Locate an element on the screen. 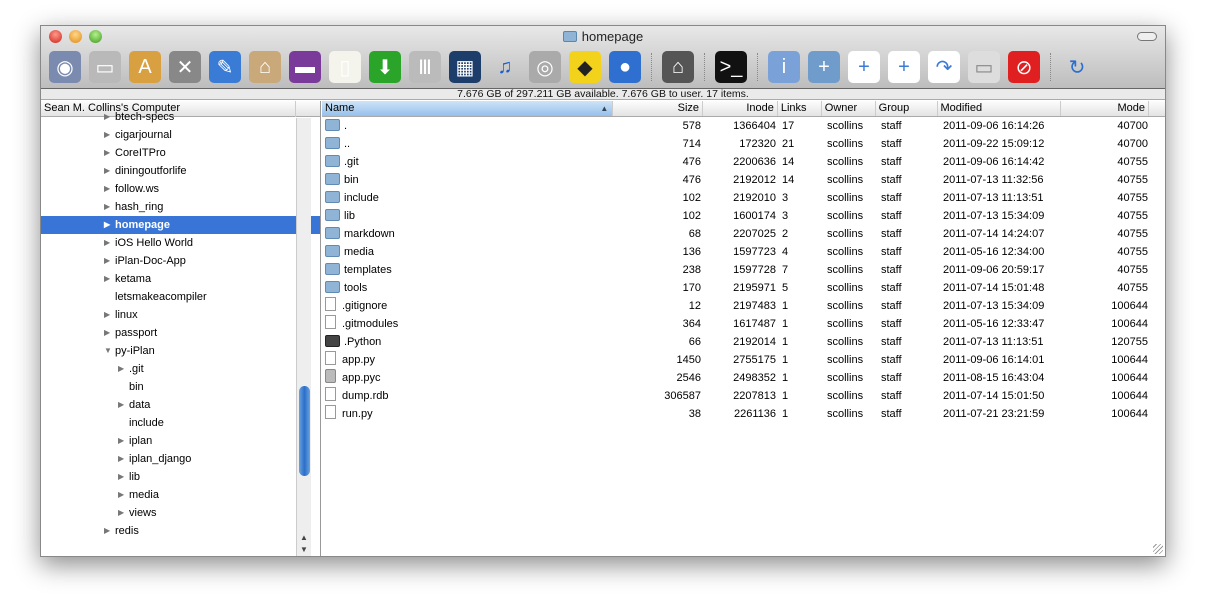  disclosure-open-icon: ▼ is located at coordinates (108, 351).